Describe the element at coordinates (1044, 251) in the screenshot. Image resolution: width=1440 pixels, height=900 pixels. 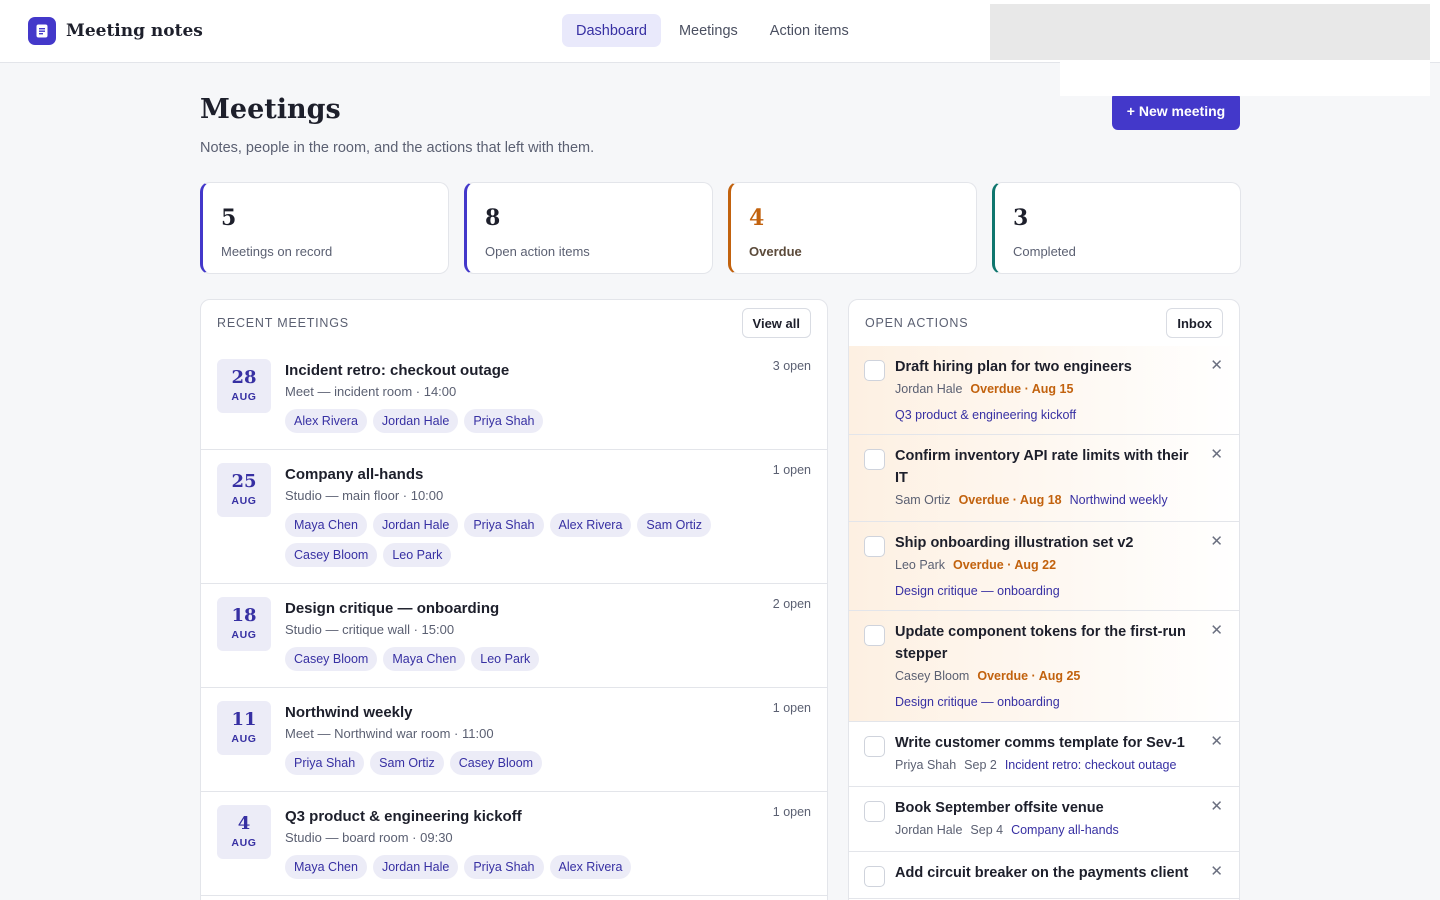
I see `stat-label: Completed` at that location.